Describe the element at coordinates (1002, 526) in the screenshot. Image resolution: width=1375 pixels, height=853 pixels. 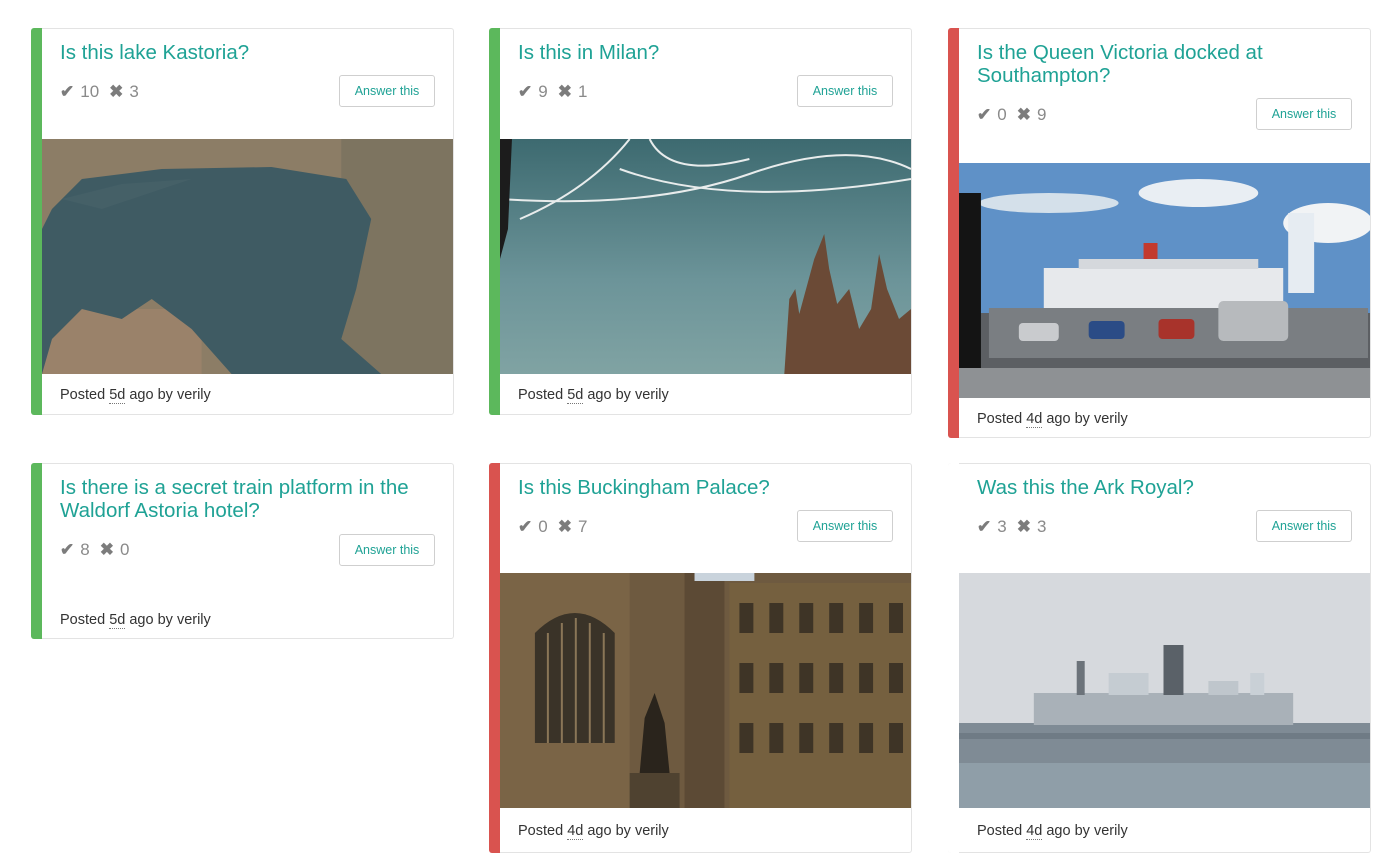
I see `yes-count: 3` at that location.